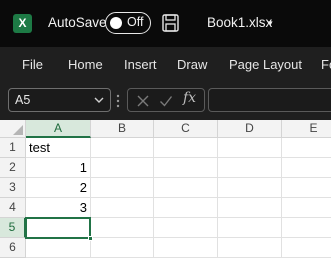  Describe the element at coordinates (122, 148) in the screenshot. I see `cell-b1` at that location.